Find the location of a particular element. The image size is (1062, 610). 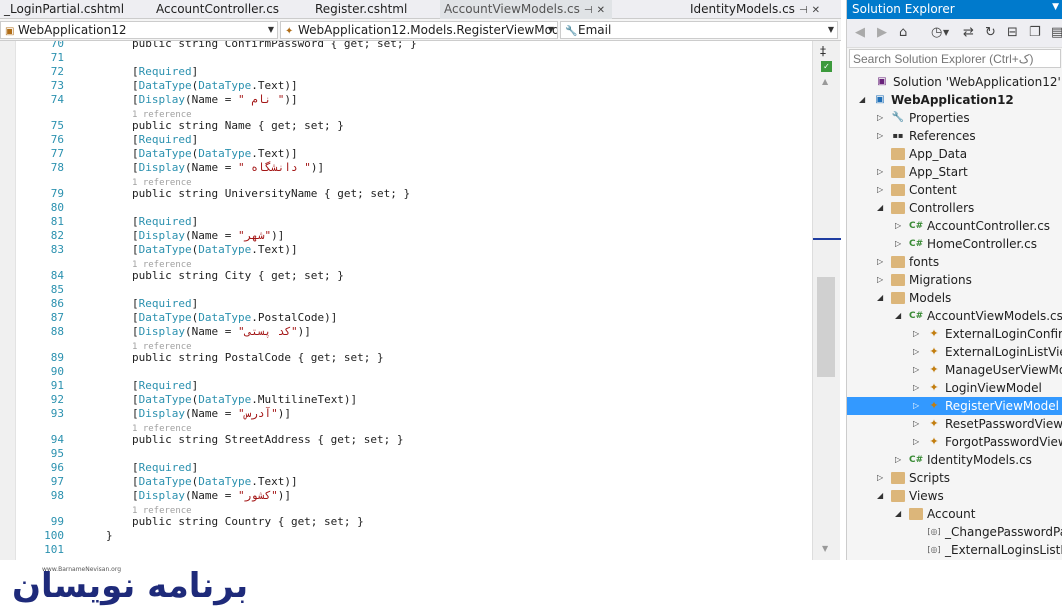

type-token: Required is located at coordinates (165, 385).